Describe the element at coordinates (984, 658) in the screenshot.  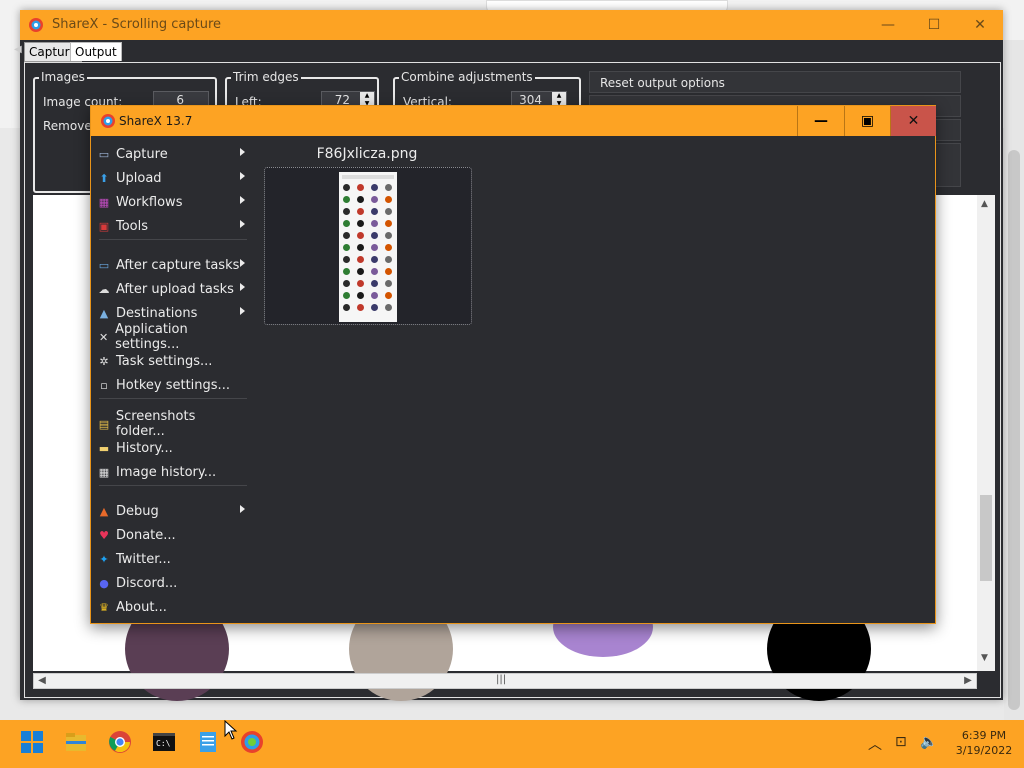
I see `scroll-down-icon: ▼` at that location.